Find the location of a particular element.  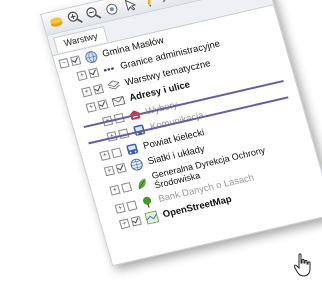

select-arrow-icon is located at coordinates (130, 7).